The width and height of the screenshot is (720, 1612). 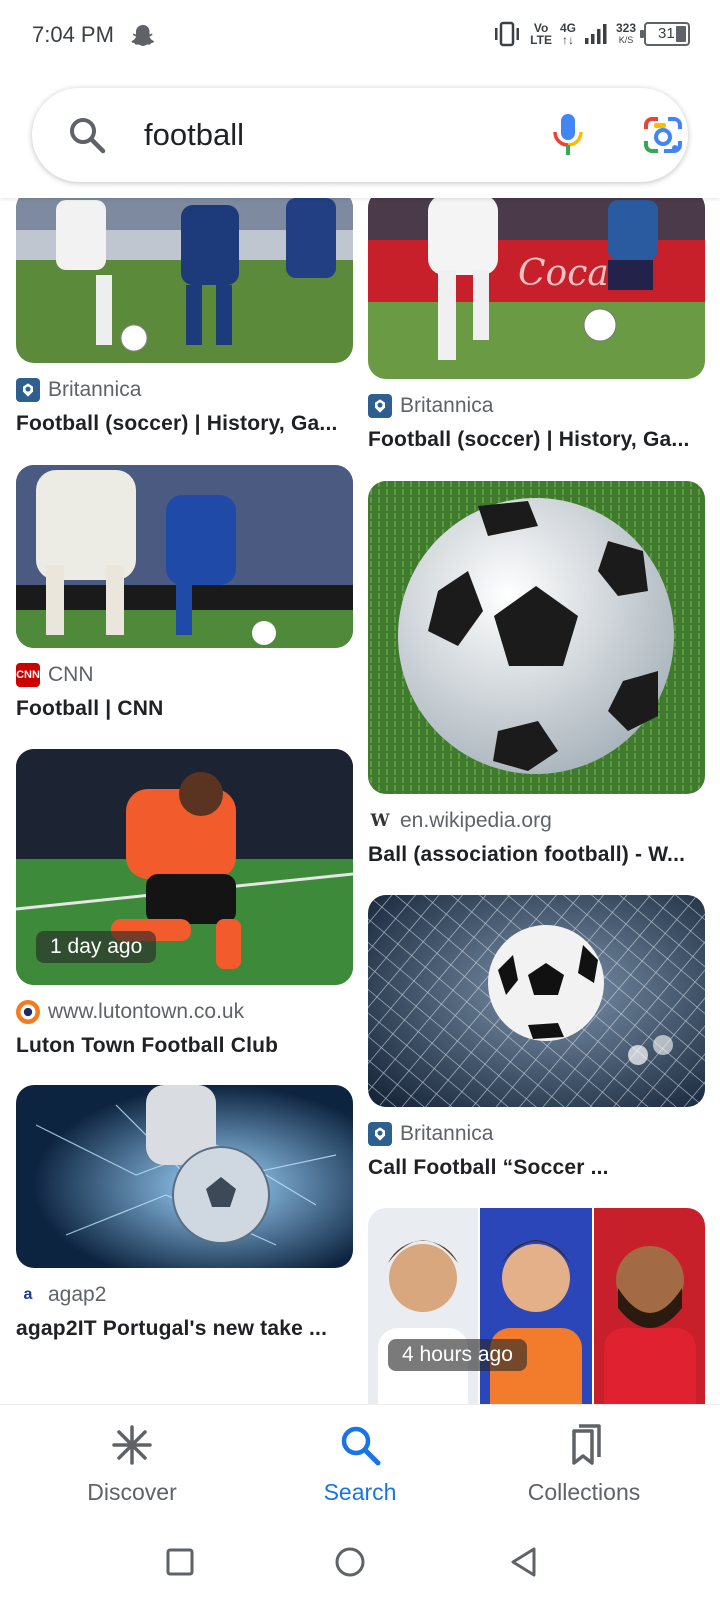 I want to click on battery-fill, so click(x=681, y=34).